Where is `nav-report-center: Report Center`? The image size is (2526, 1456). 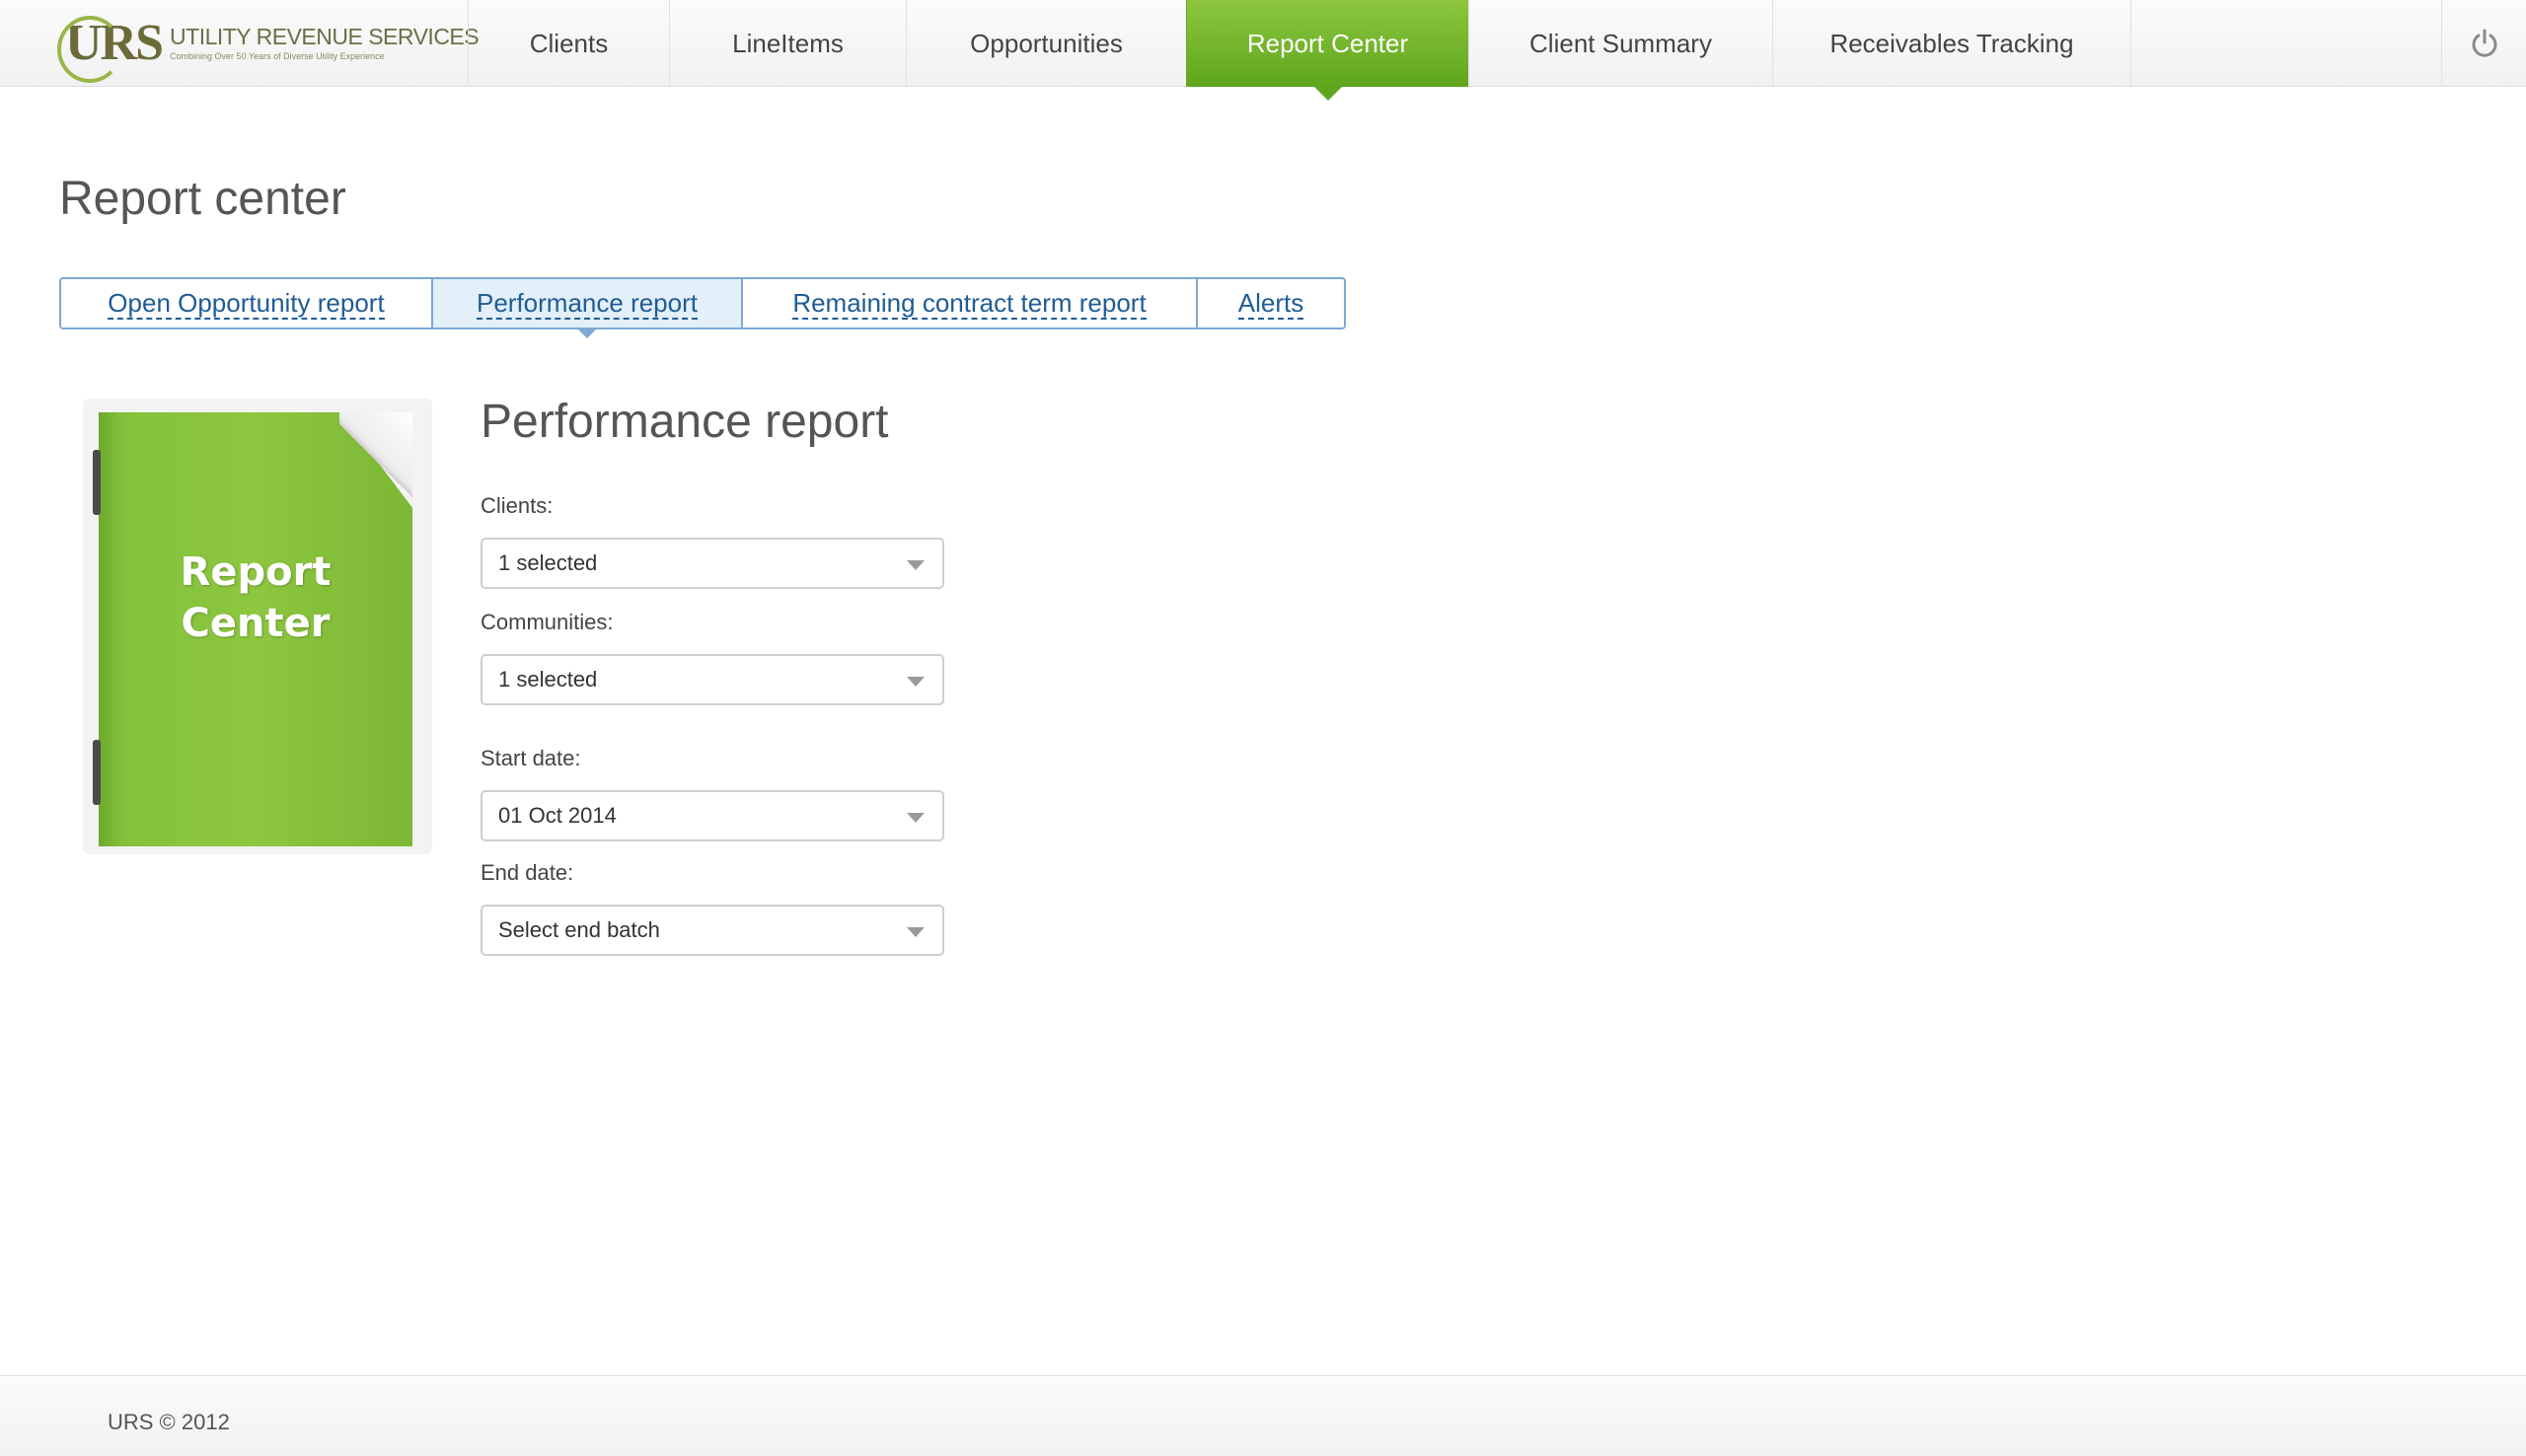 nav-report-center: Report Center is located at coordinates (1327, 50).